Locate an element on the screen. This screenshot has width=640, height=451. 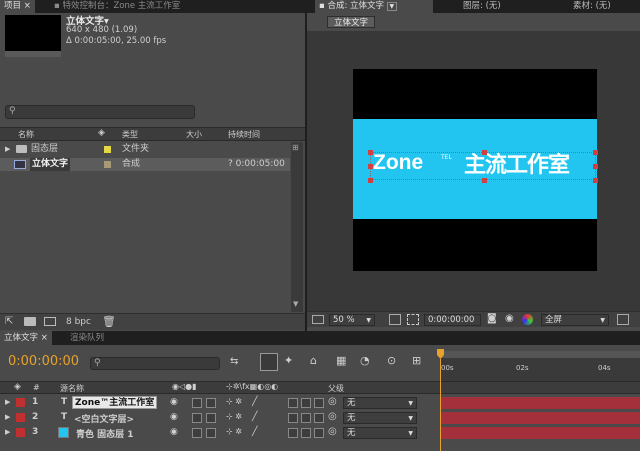
graph-editor-icon: ⊙ is located at coordinates (391, 360).